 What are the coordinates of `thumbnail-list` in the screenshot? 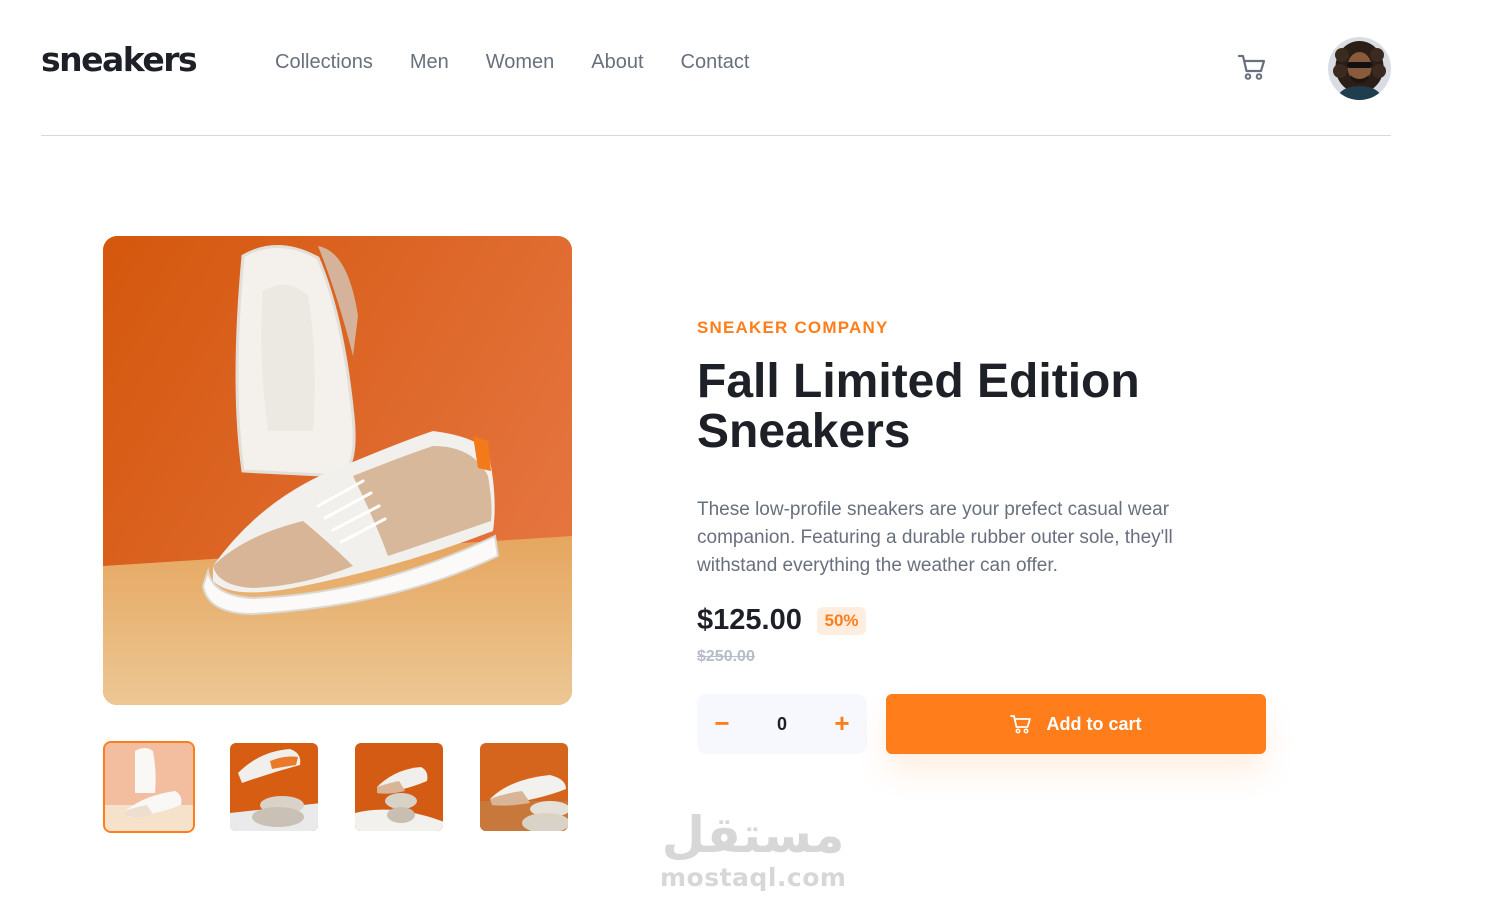 It's located at (336, 787).